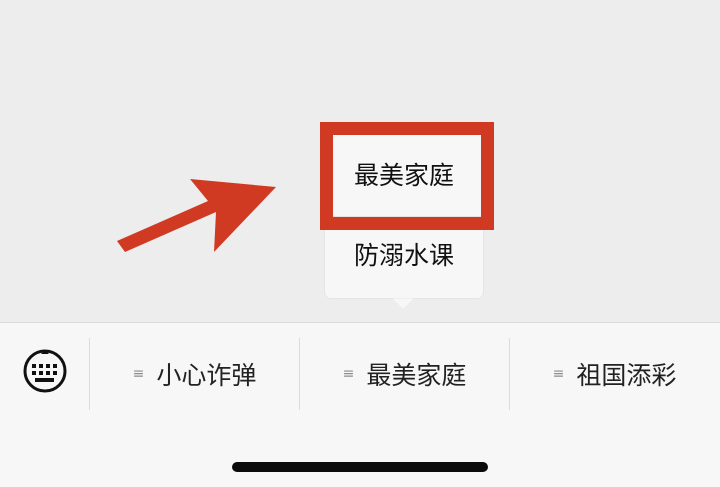 The image size is (720, 487). I want to click on annotation-highlight-box, so click(407, 176).